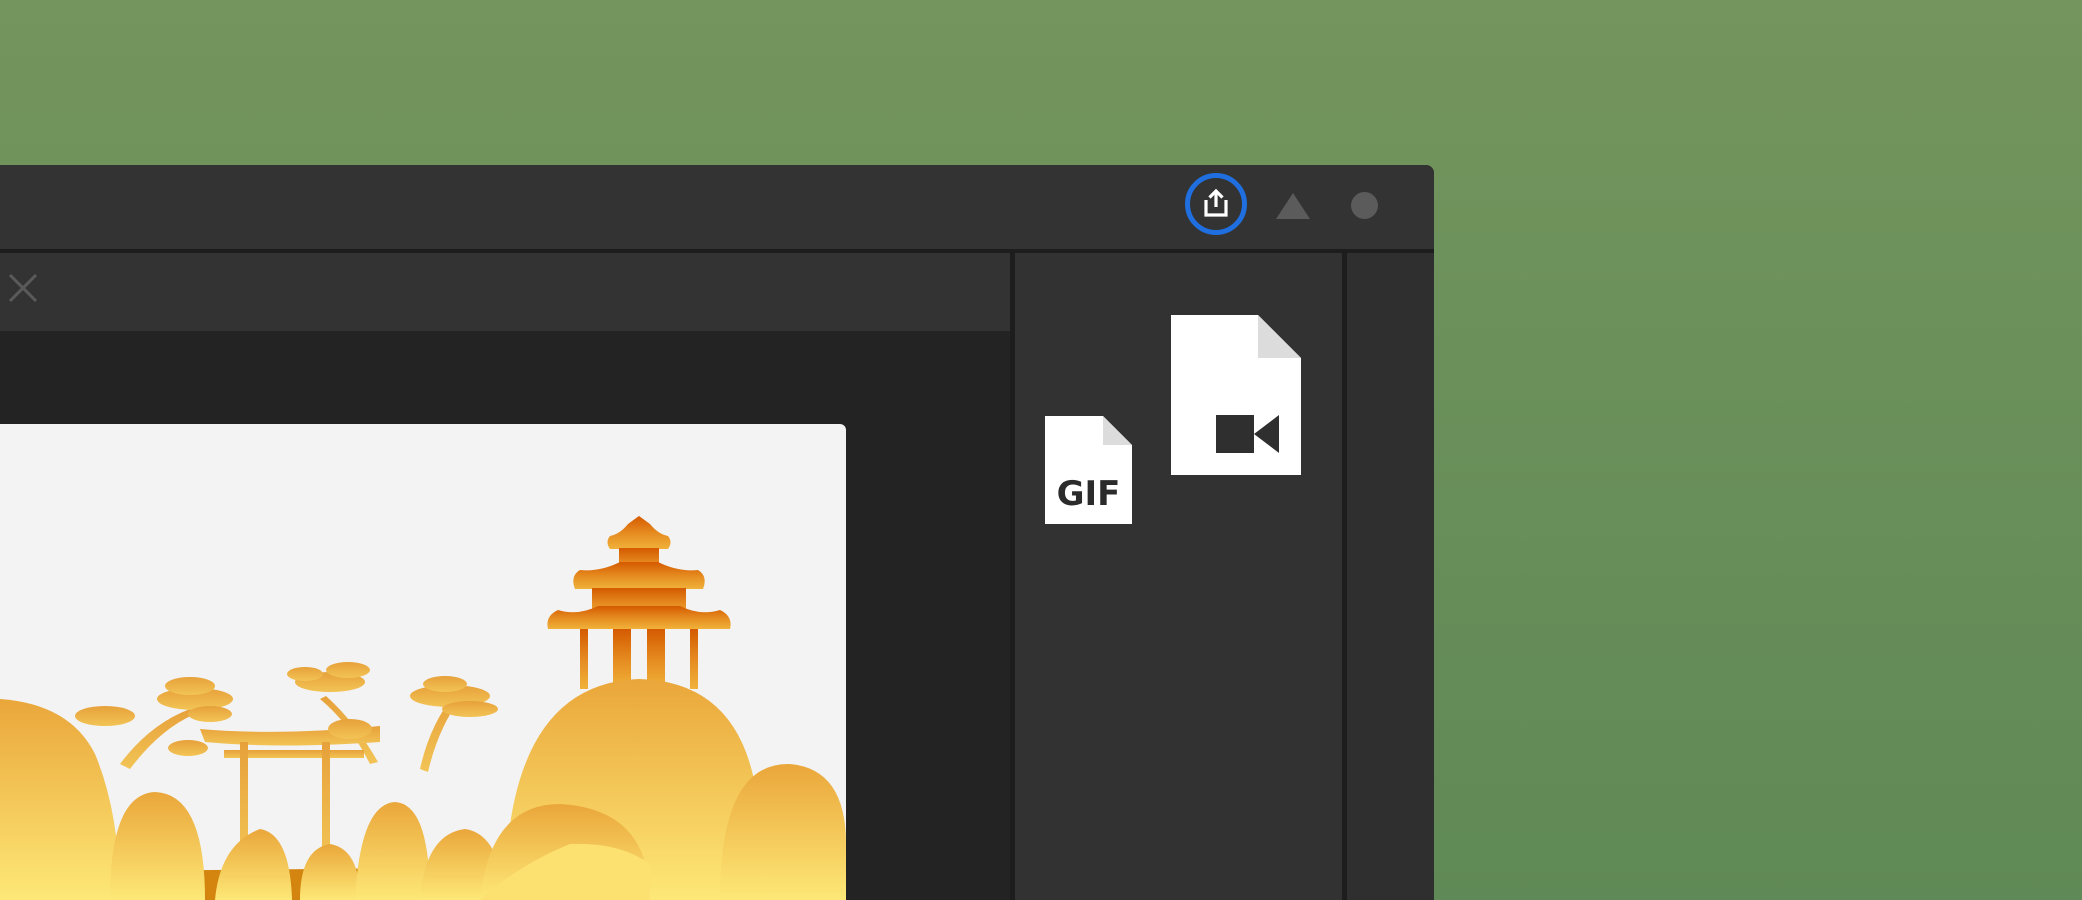  I want to click on triangle-icon, so click(1293, 206).